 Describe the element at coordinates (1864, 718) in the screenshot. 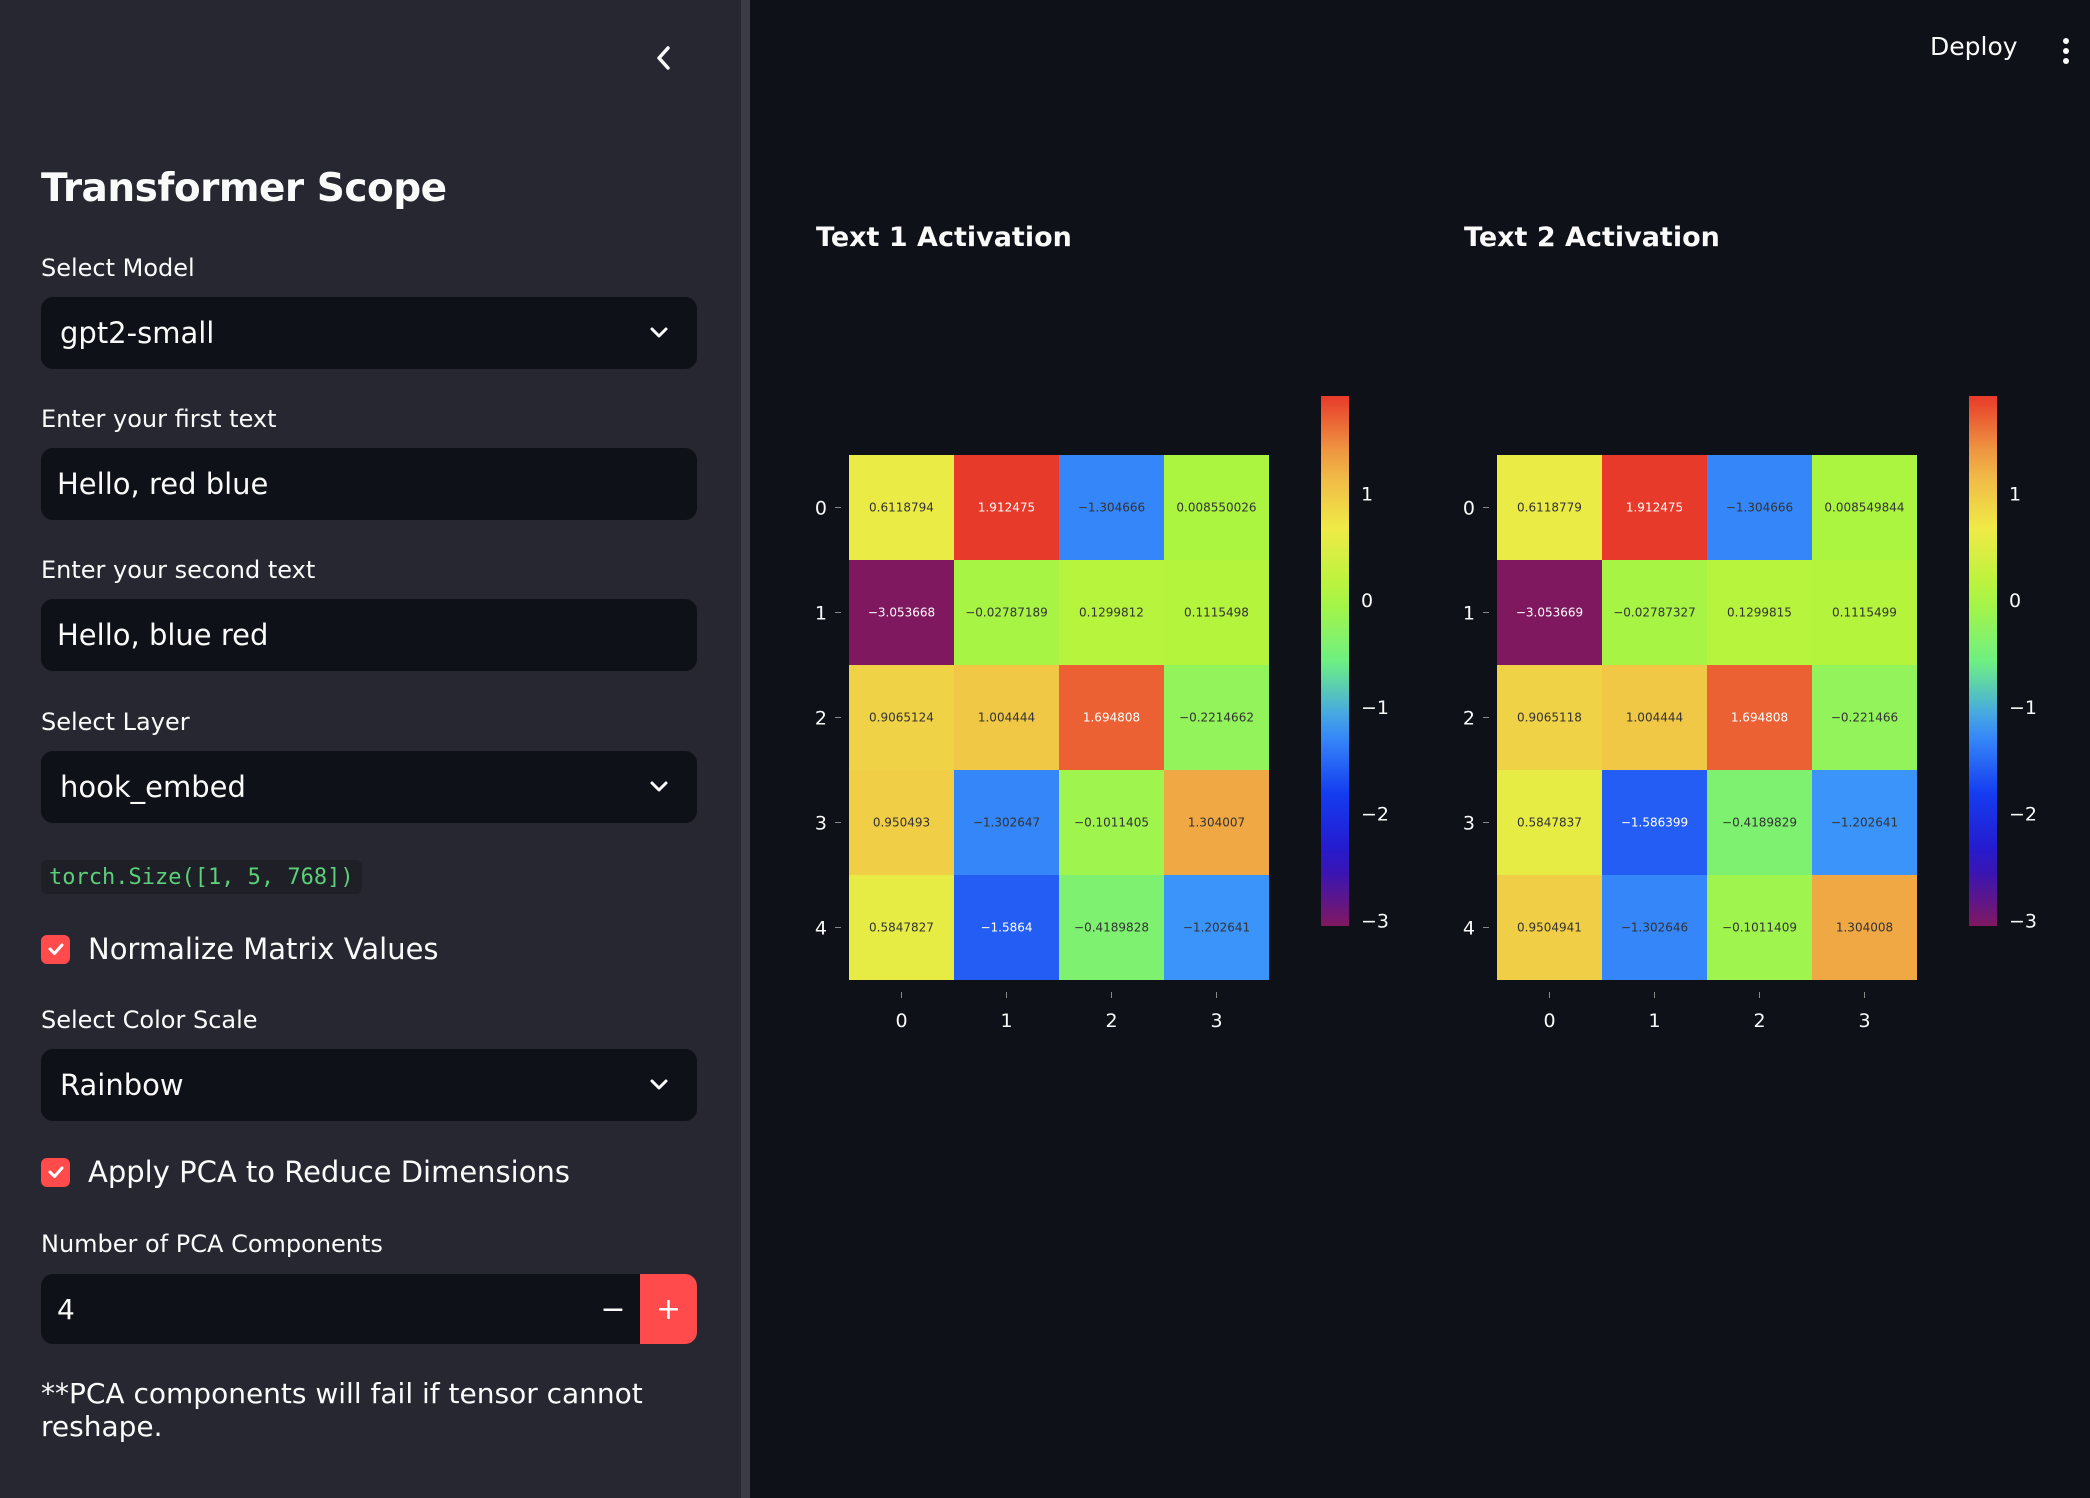

I see `cell-value-label: −0.221466` at that location.